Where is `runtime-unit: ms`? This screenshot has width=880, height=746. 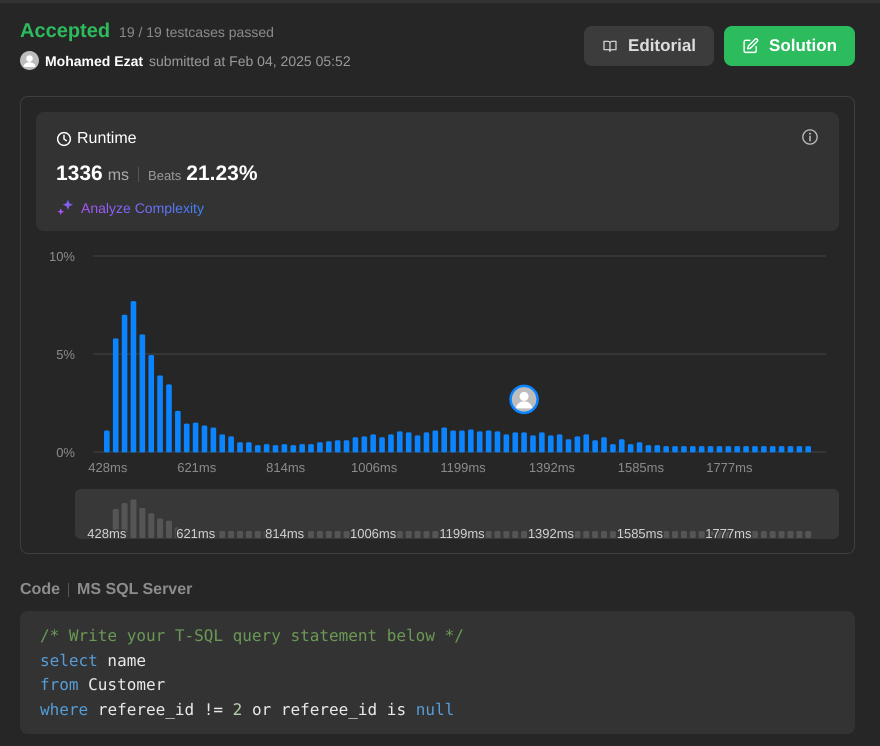
runtime-unit: ms is located at coordinates (119, 176).